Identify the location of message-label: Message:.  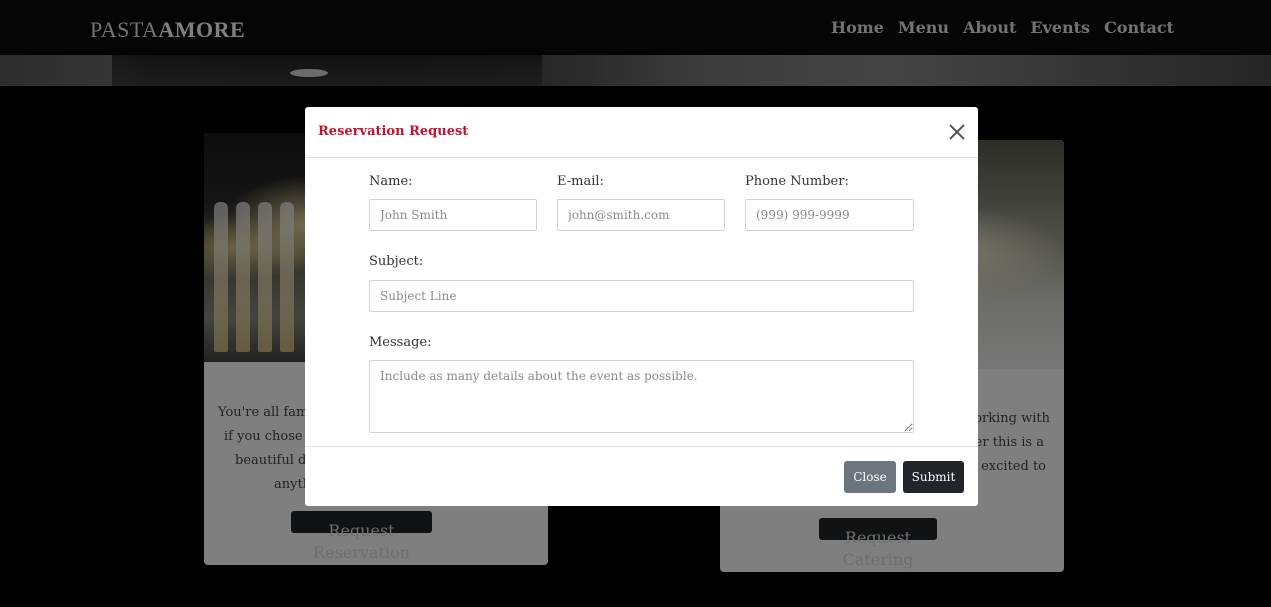
(400, 342).